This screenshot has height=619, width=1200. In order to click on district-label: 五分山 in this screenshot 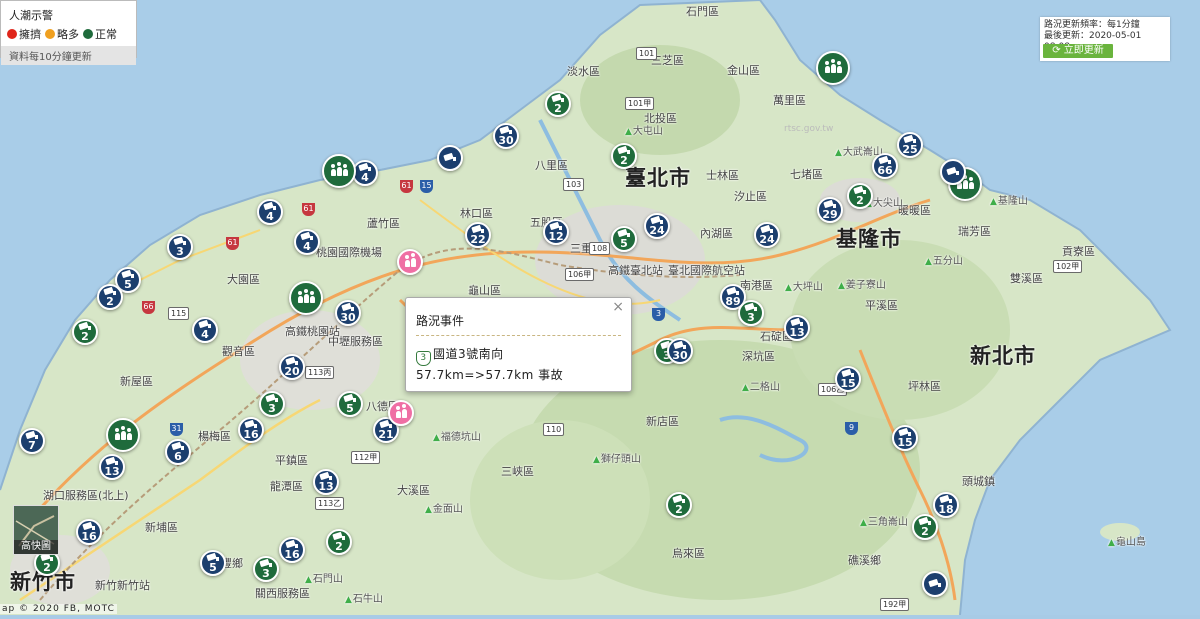, I will do `click(944, 259)`.